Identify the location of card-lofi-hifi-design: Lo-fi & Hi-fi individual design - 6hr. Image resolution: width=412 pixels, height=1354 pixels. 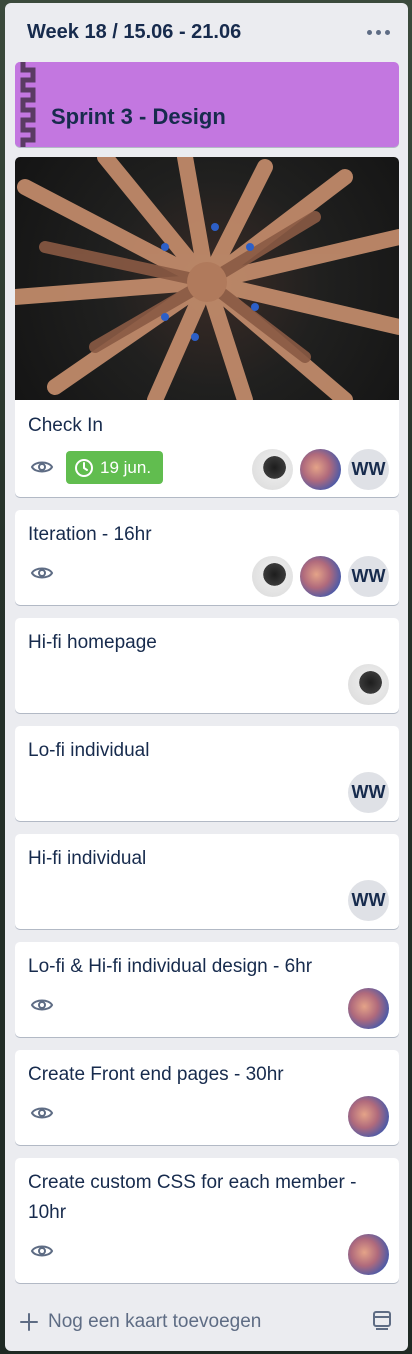
(207, 989).